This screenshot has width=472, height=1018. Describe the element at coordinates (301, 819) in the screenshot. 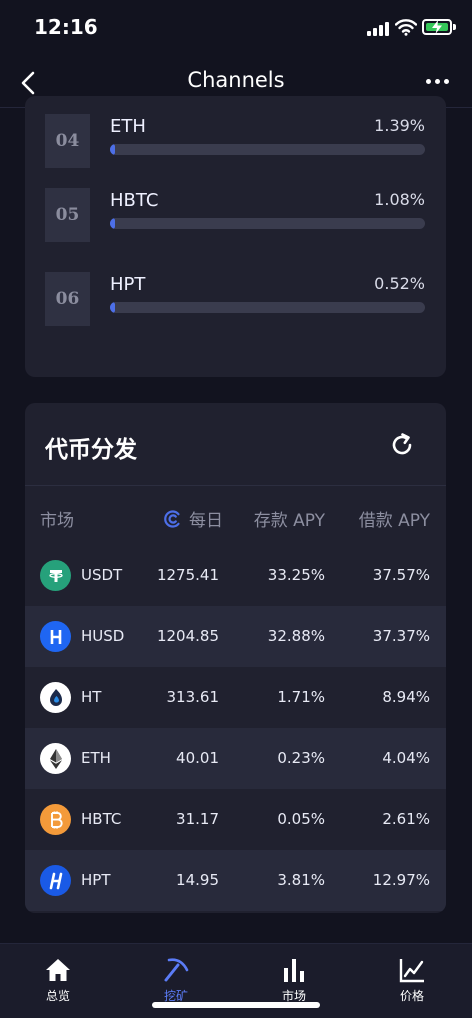

I see `deposit-apy: 0.05%` at that location.